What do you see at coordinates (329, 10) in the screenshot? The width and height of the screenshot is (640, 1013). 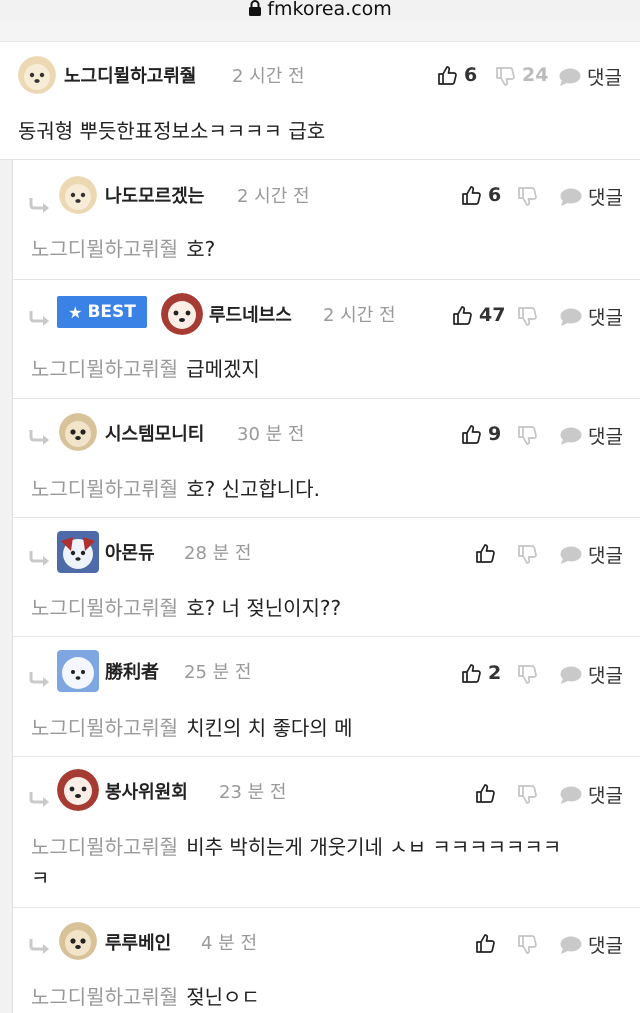 I see `browser-url: fmkorea.com` at bounding box center [329, 10].